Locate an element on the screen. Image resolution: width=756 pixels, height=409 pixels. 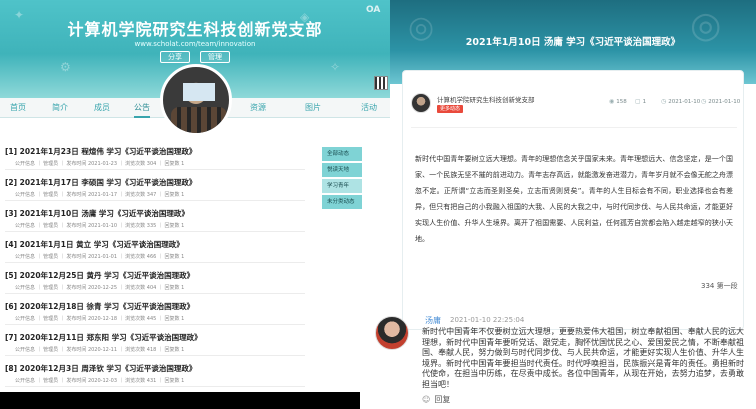
publish-date: ◷ 2021-01-10 is located at coordinates (680, 101).